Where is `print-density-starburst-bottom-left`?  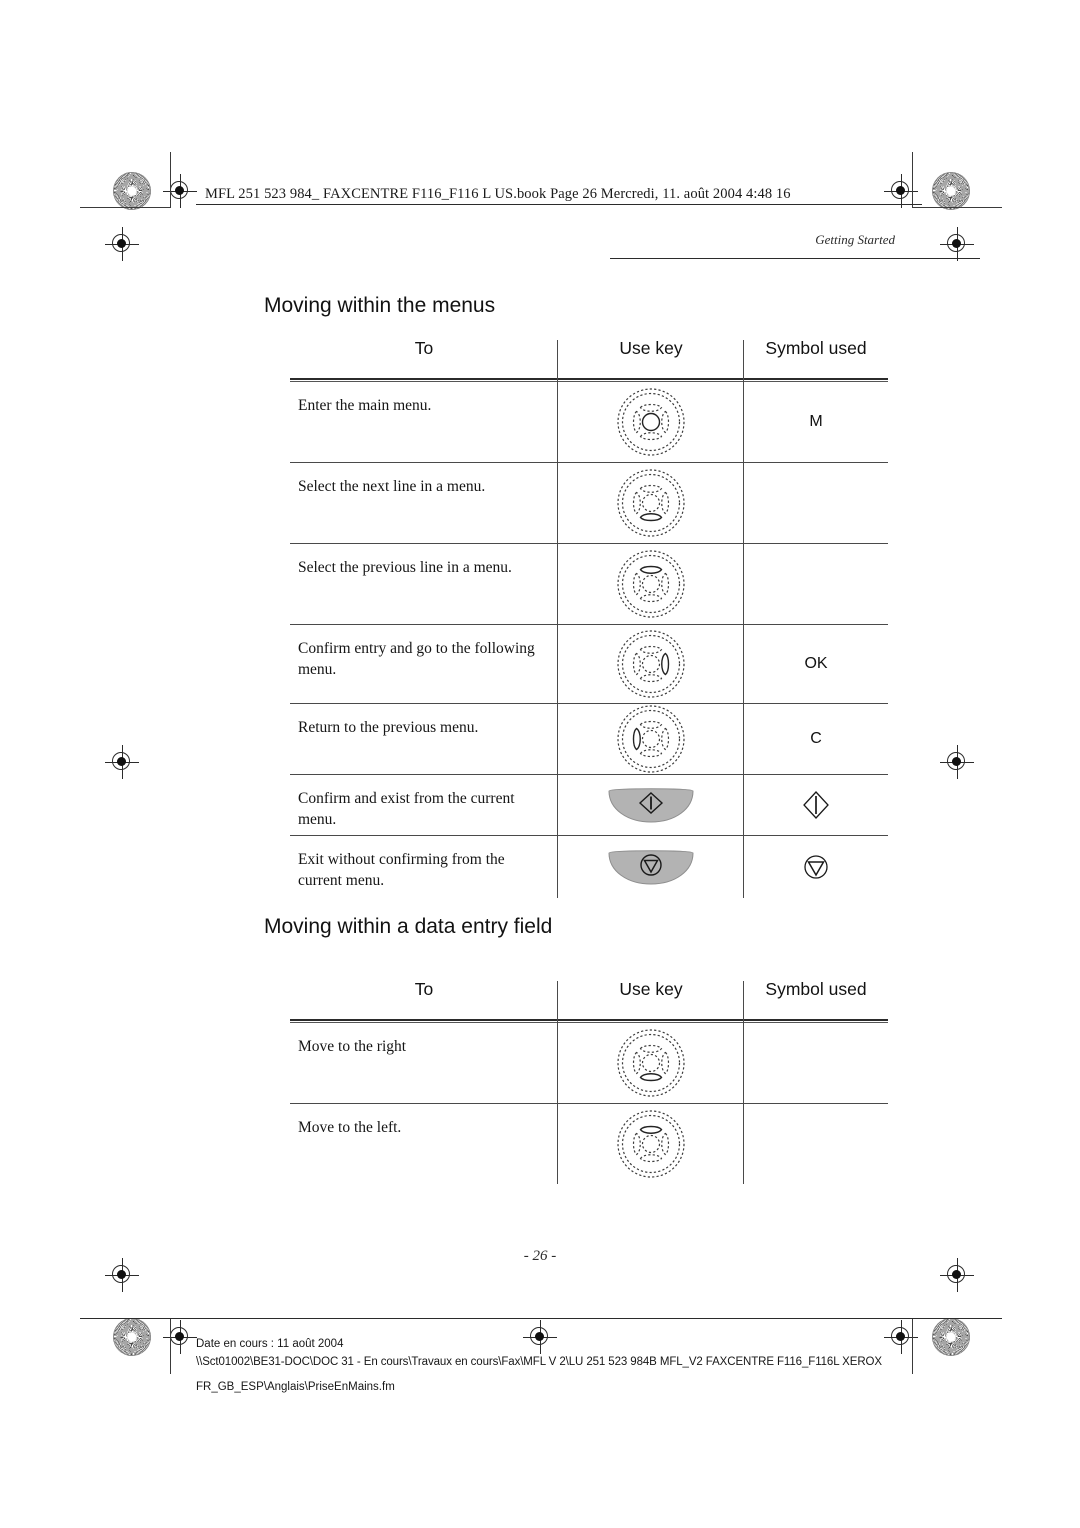
print-density-starburst-bottom-left is located at coordinates (132, 1337).